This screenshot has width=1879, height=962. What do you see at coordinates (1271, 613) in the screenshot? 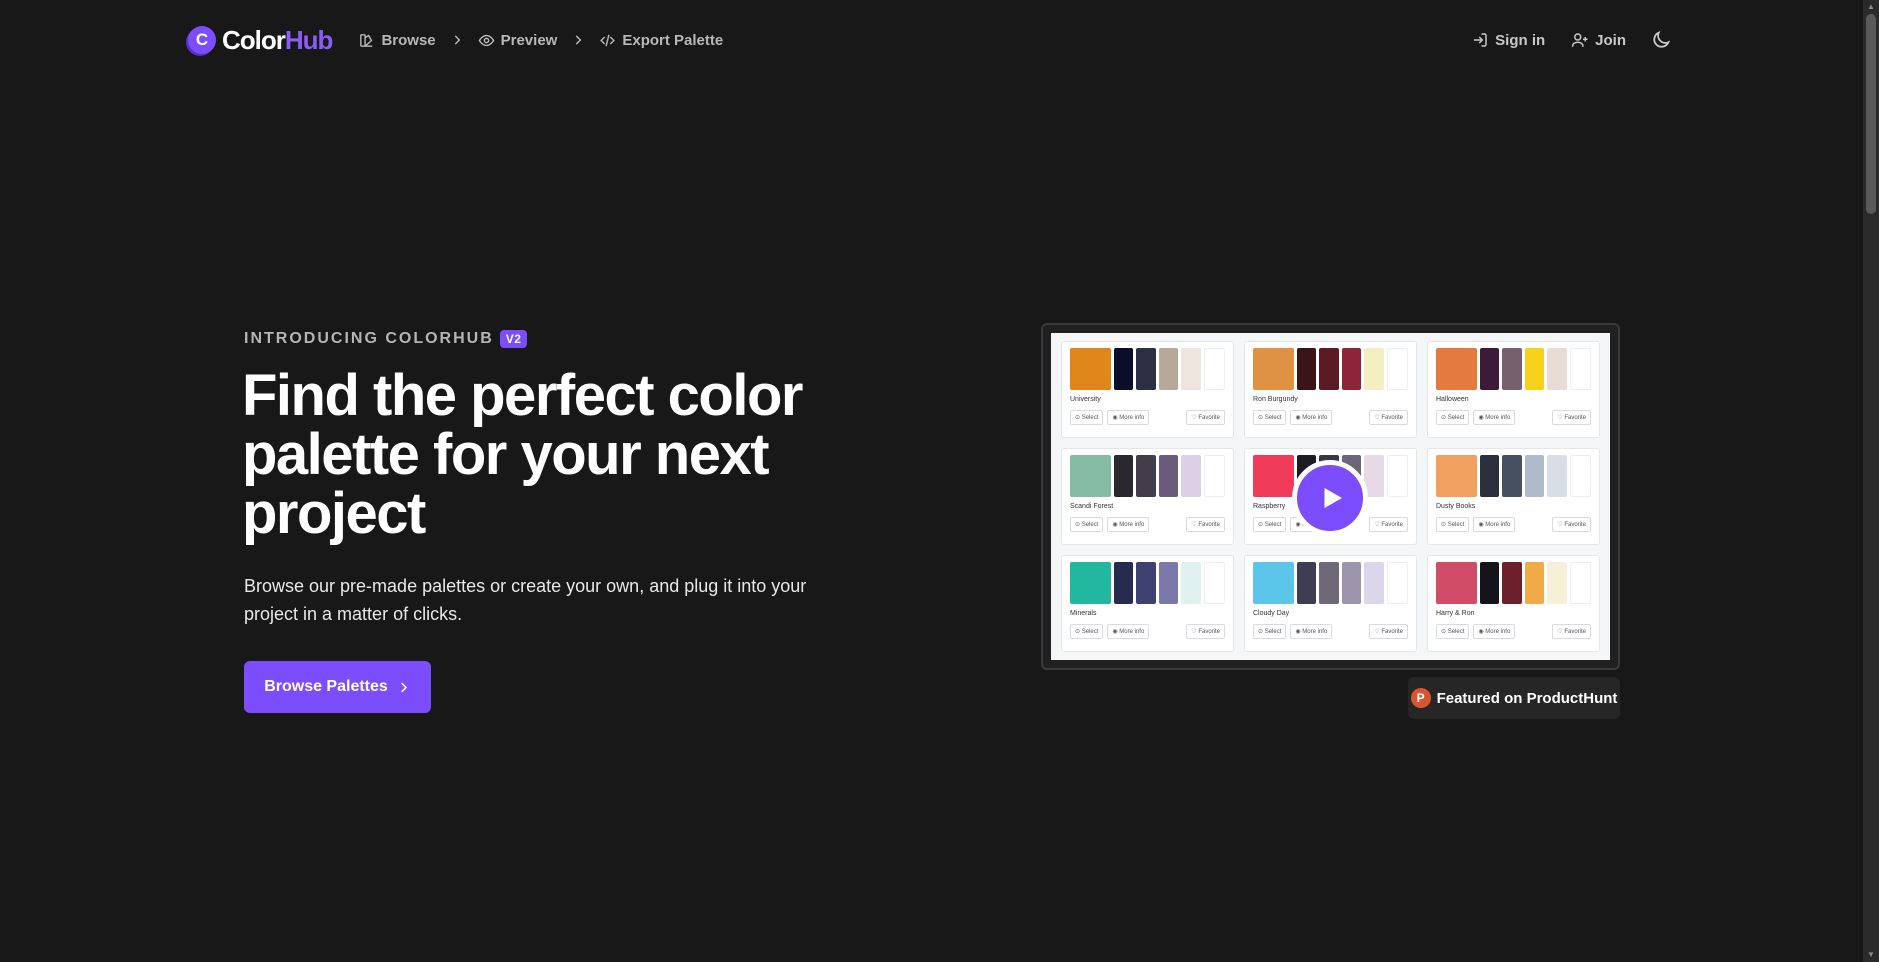
I see `palette-name: Cloudy Day` at bounding box center [1271, 613].